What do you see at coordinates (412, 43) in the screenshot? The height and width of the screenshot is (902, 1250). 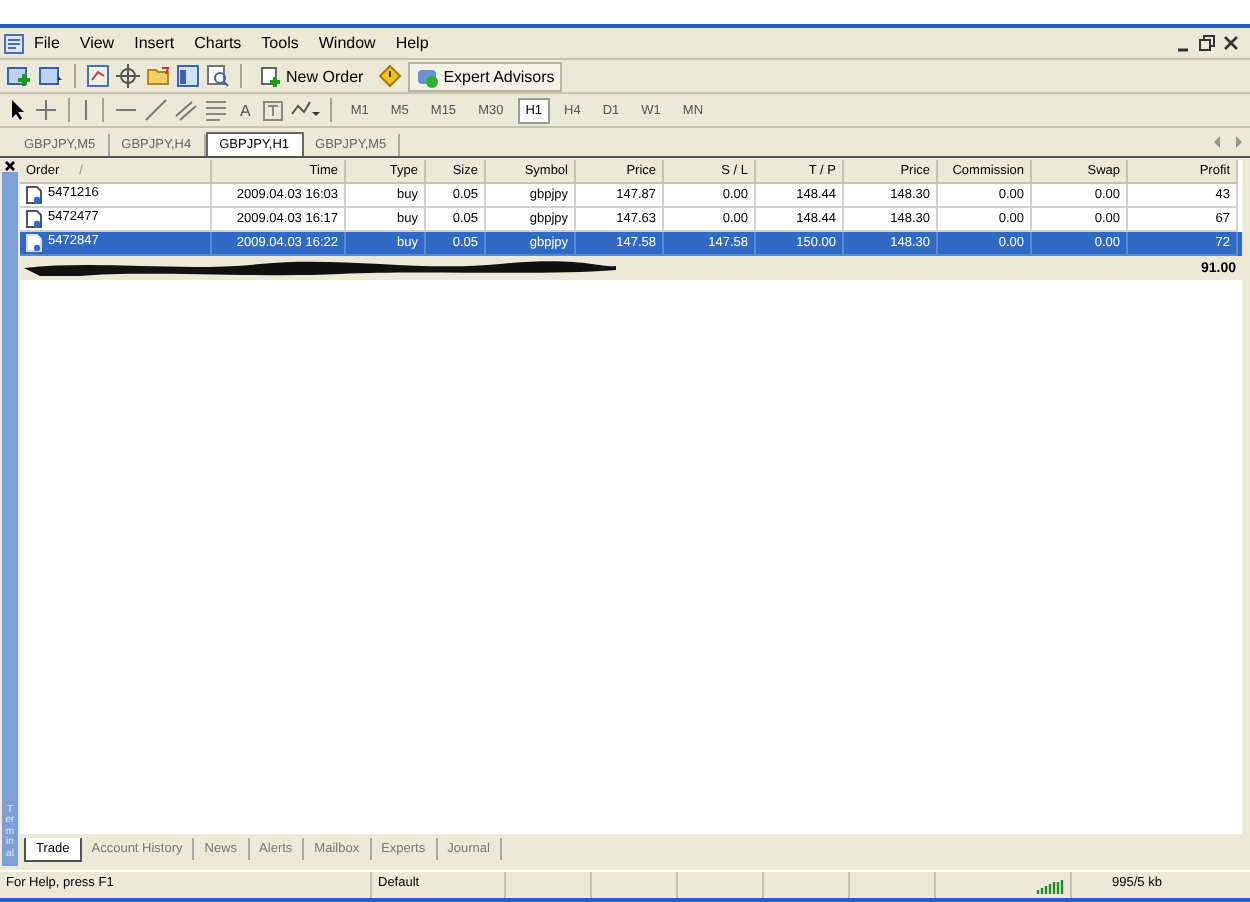 I see `menu-item: Help` at bounding box center [412, 43].